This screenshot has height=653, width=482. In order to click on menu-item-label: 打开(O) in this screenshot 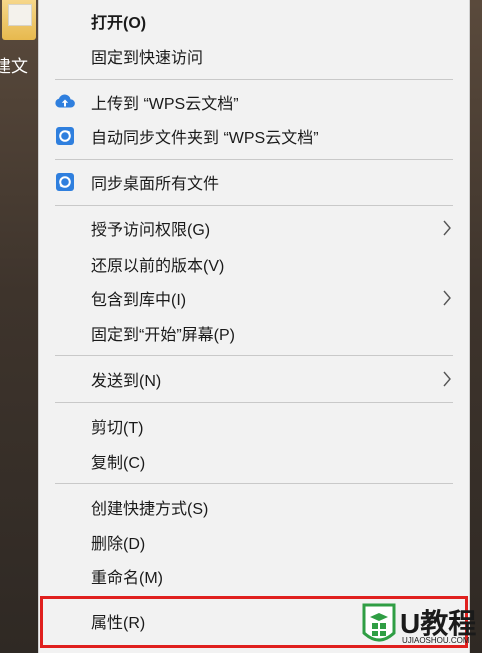, I will do `click(119, 23)`.